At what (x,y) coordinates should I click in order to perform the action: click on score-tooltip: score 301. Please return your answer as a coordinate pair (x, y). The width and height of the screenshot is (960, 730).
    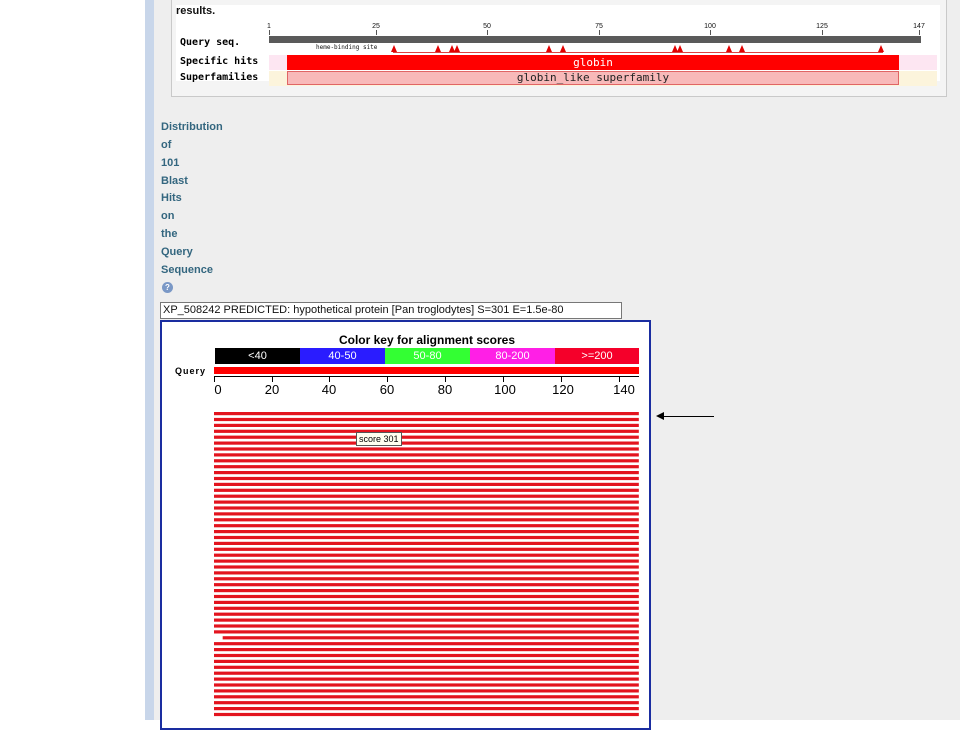
    Looking at the image, I should click on (379, 439).